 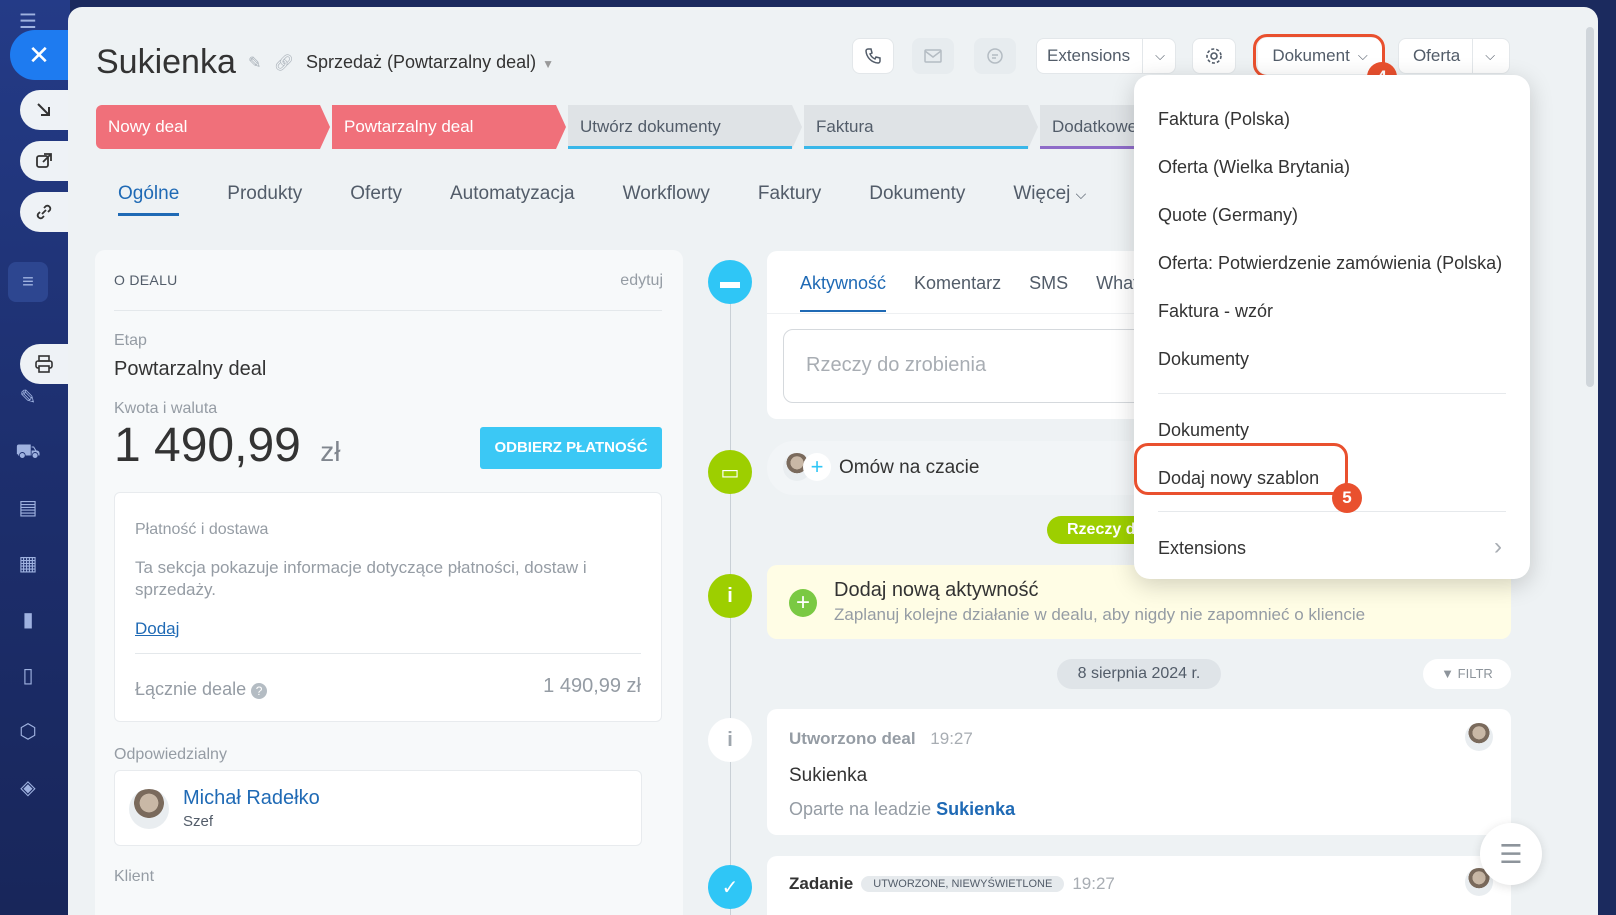 What do you see at coordinates (28, 282) in the screenshot?
I see `filter-rail-icon: ≡` at bounding box center [28, 282].